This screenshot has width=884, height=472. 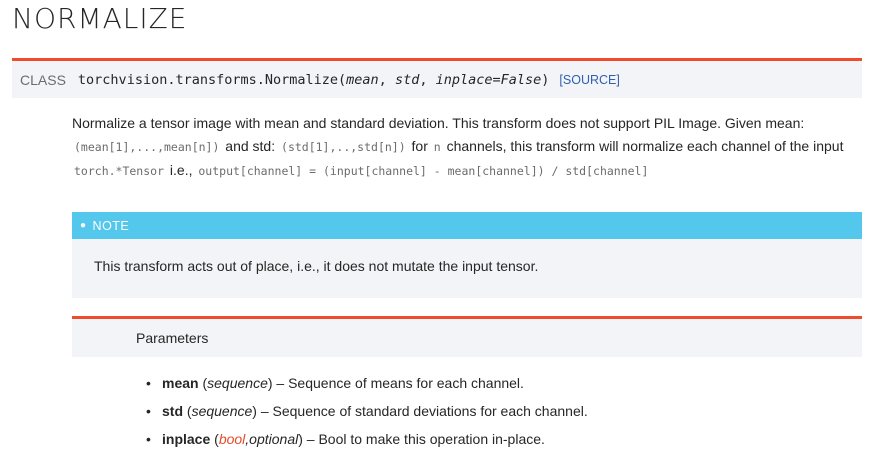 What do you see at coordinates (212, 79) in the screenshot?
I see `class-name: torchvision.transforms.Normalize(` at bounding box center [212, 79].